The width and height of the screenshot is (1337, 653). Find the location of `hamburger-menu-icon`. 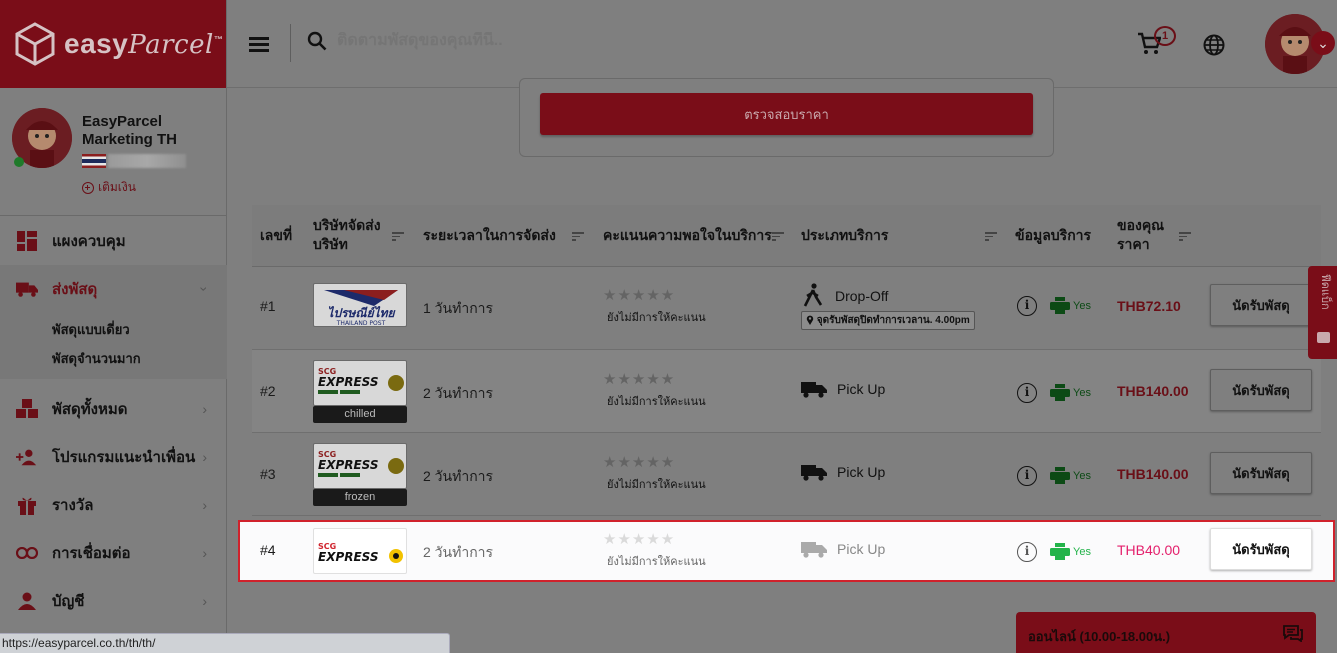

hamburger-menu-icon is located at coordinates (259, 44).